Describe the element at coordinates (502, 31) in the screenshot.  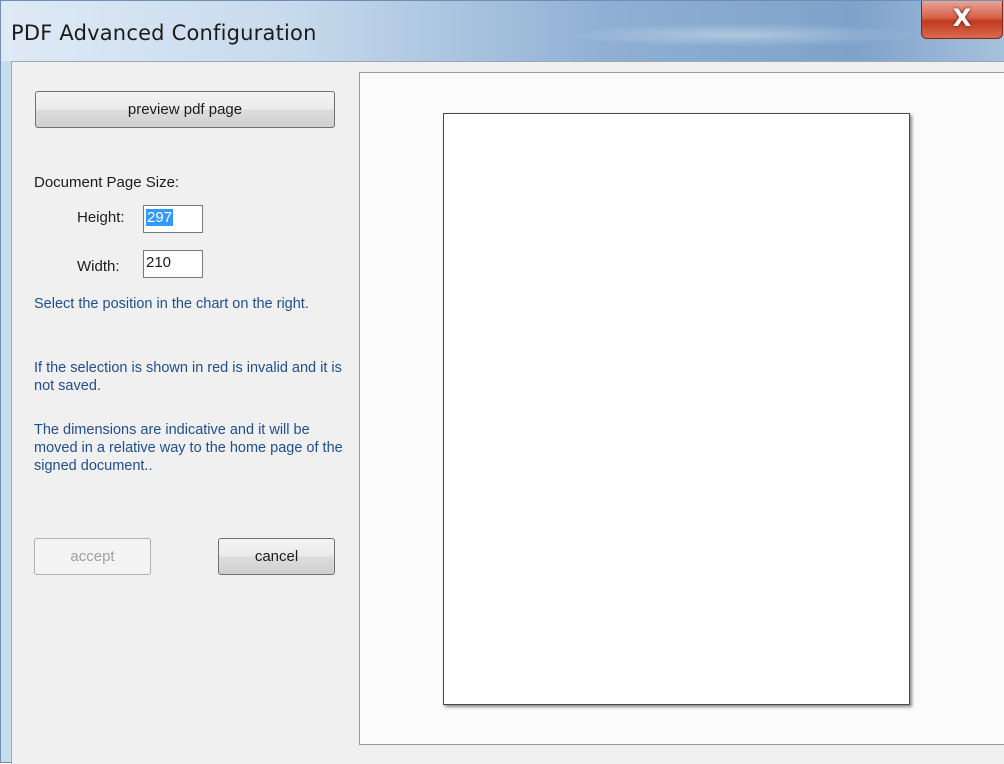
I see `title-bar: PDF Advanced Configuration X` at that location.